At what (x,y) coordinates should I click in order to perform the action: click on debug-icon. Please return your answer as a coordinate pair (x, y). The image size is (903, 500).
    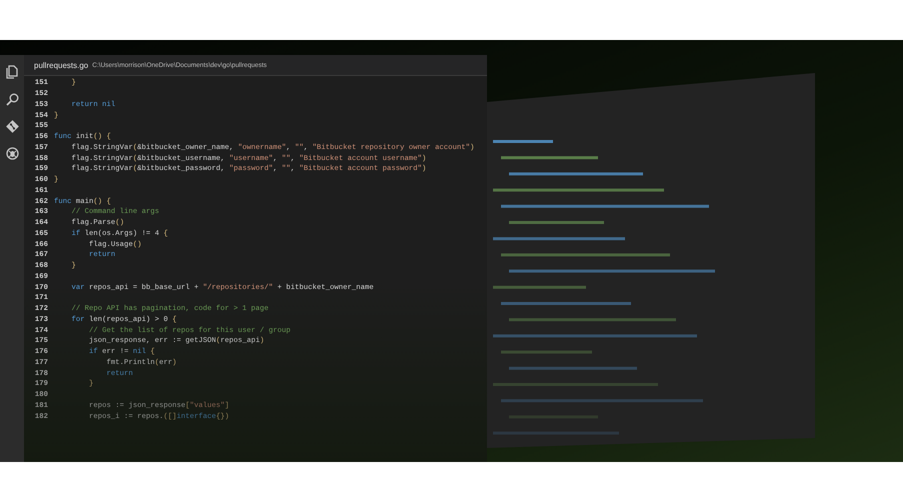
    Looking at the image, I should click on (12, 153).